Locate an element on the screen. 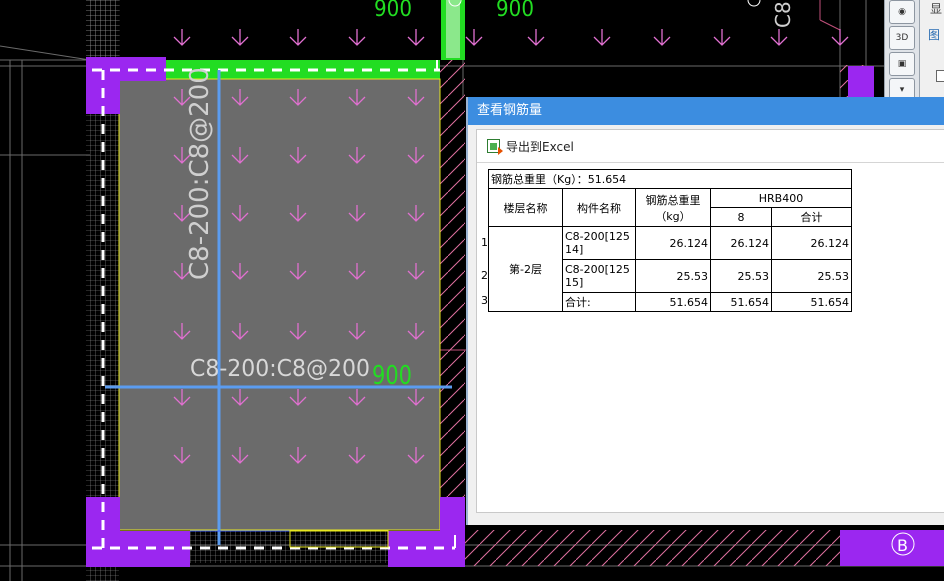 Image resolution: width=944 pixels, height=581 pixels. row-number-3: 3 is located at coordinates (484, 300).